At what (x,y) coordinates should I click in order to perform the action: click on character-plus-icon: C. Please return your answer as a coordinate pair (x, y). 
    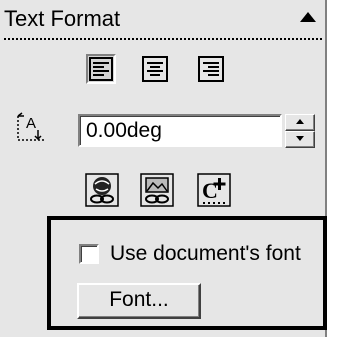
    Looking at the image, I should click on (214, 190).